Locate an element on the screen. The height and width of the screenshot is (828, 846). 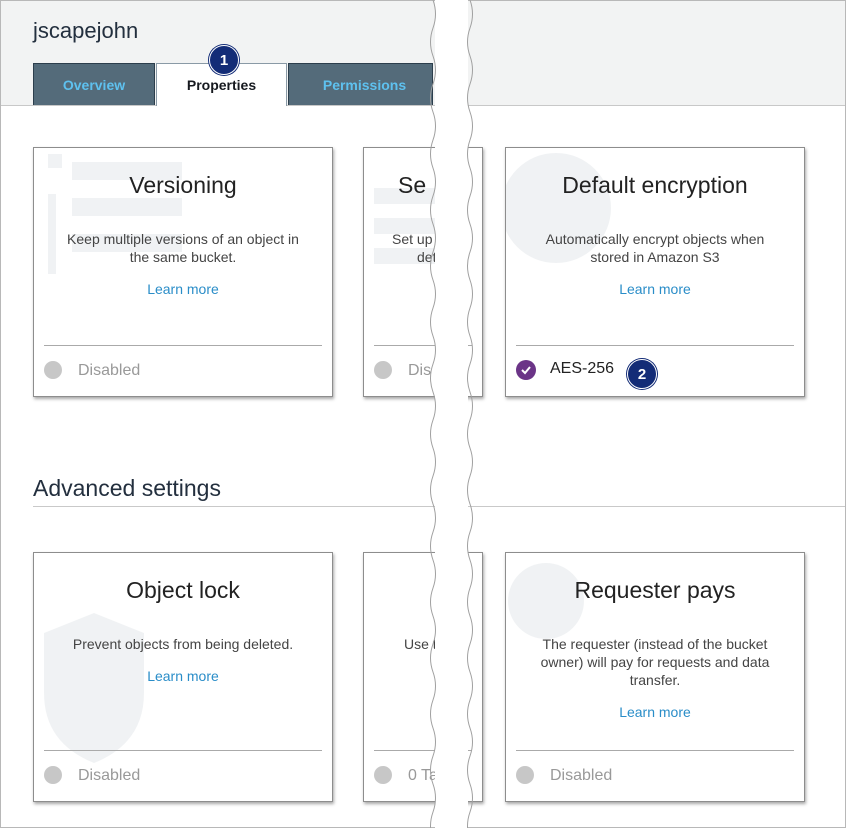
torn-edge-divider is located at coordinates (451, 414).